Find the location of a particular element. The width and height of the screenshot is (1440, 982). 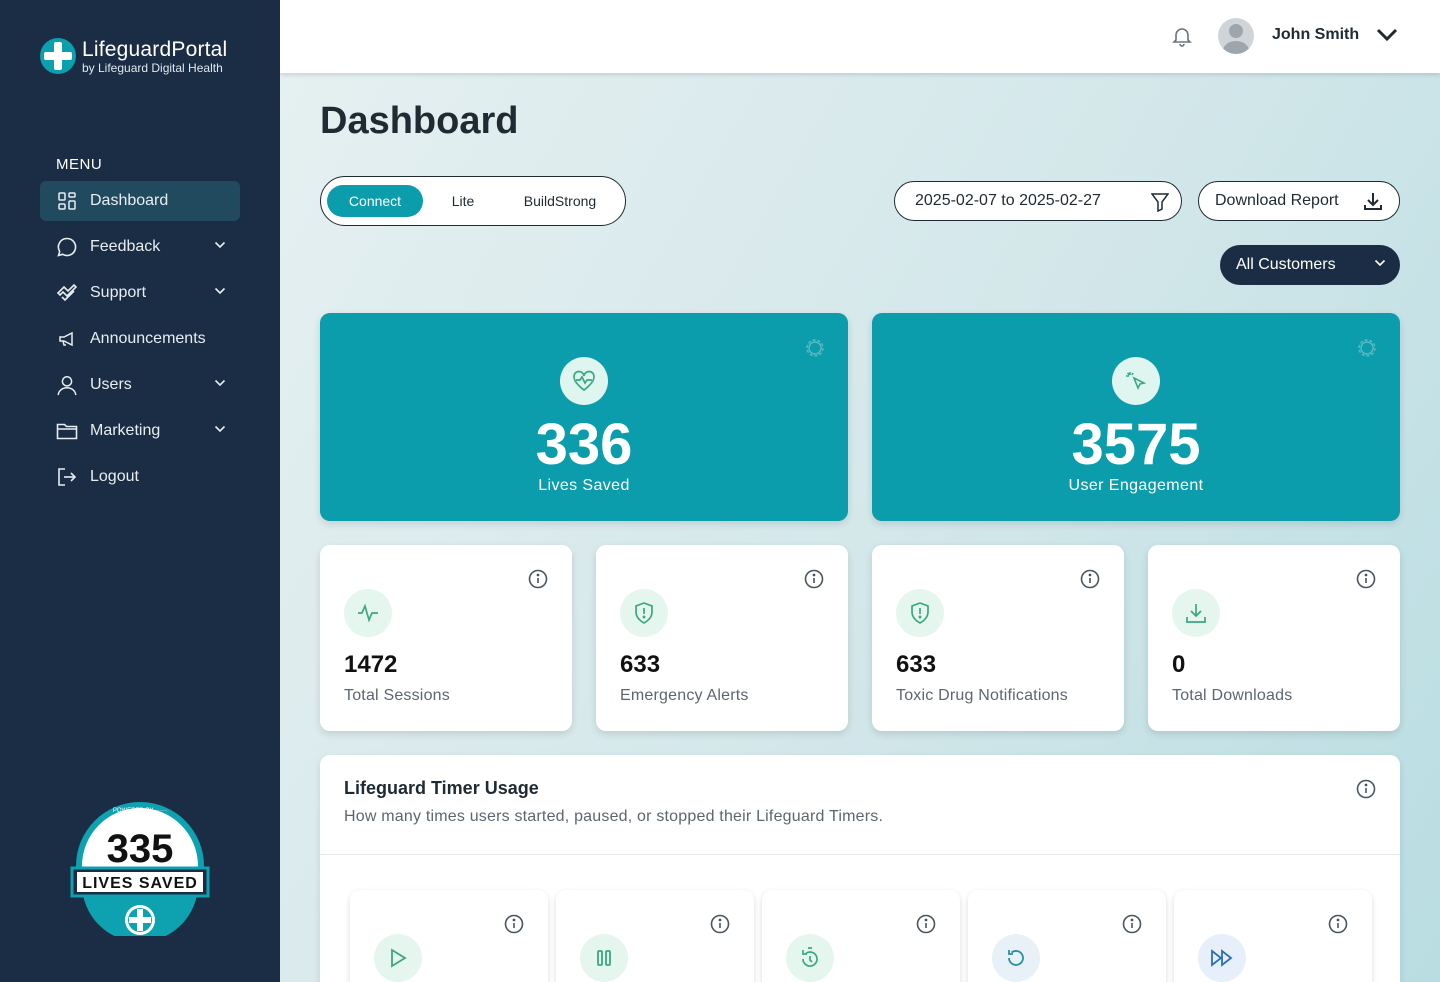

sidebar-item-label: Logout is located at coordinates (114, 476).